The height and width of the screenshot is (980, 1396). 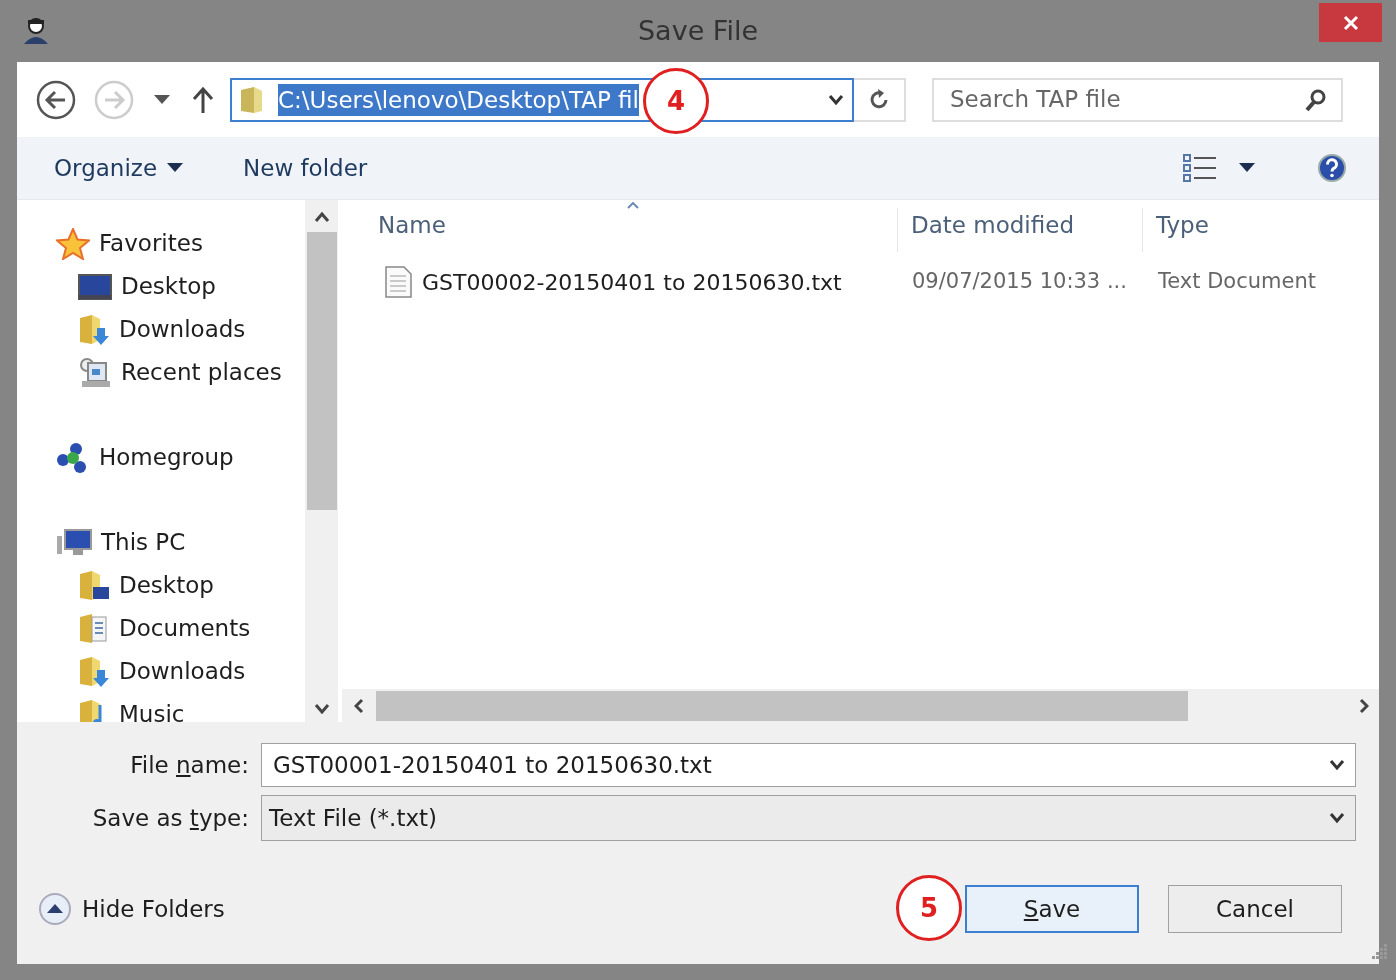 What do you see at coordinates (1332, 168) in the screenshot?
I see `help-icon` at bounding box center [1332, 168].